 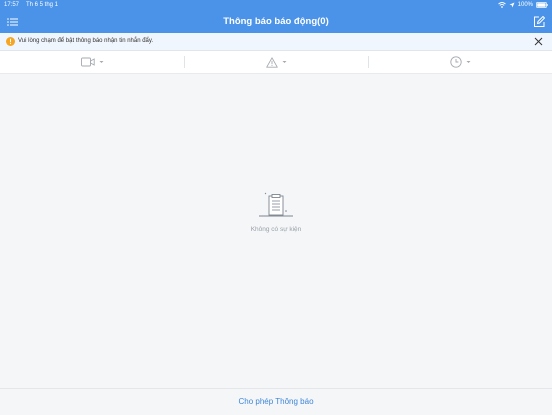 I want to click on filter-bar, so click(x=276, y=62).